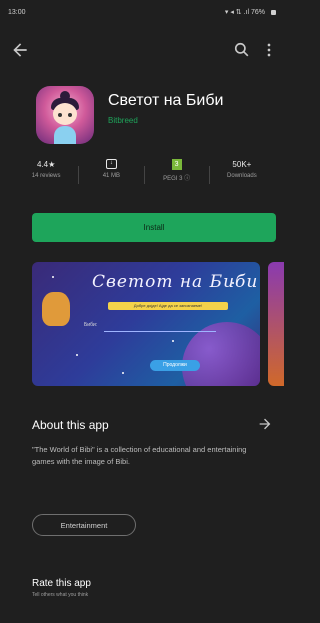  I want to click on screenshot-name-label: Биби:, so click(91, 325).